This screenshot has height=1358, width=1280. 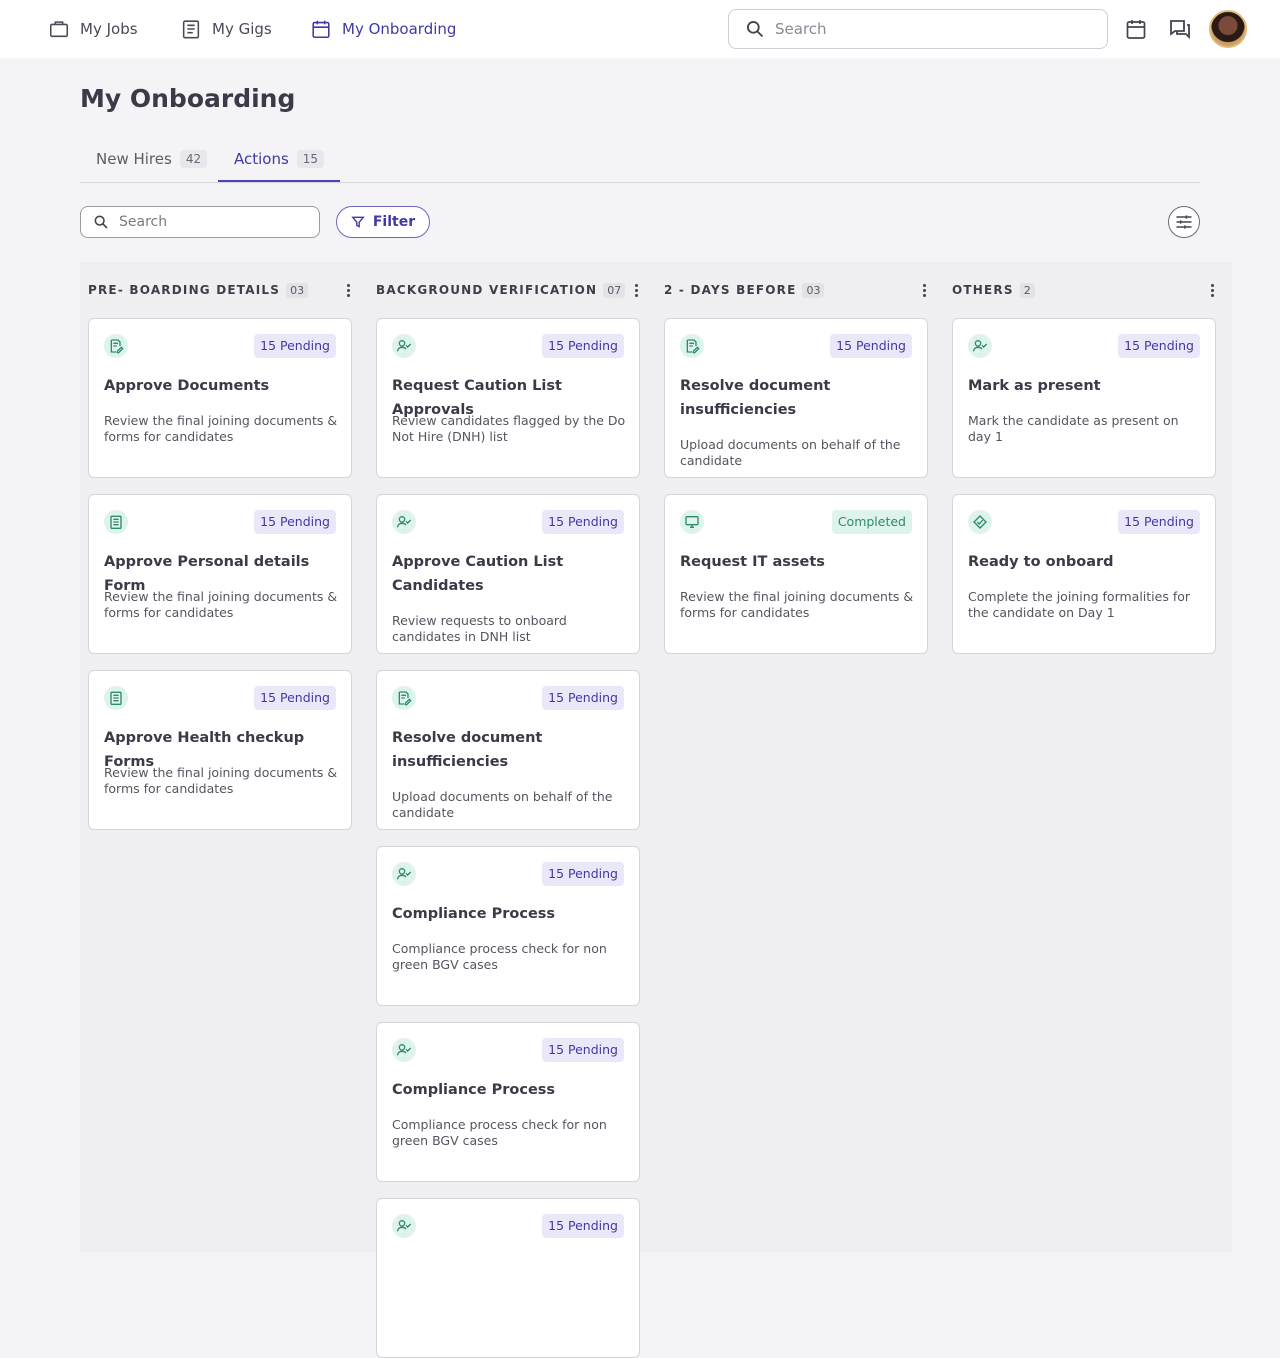 What do you see at coordinates (188, 98) in the screenshot?
I see `page-title: My Onboarding` at bounding box center [188, 98].